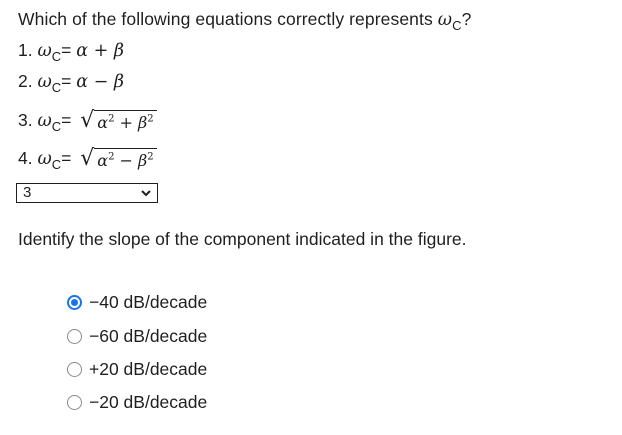  I want to click on answer-select-value: 3, so click(27, 192).